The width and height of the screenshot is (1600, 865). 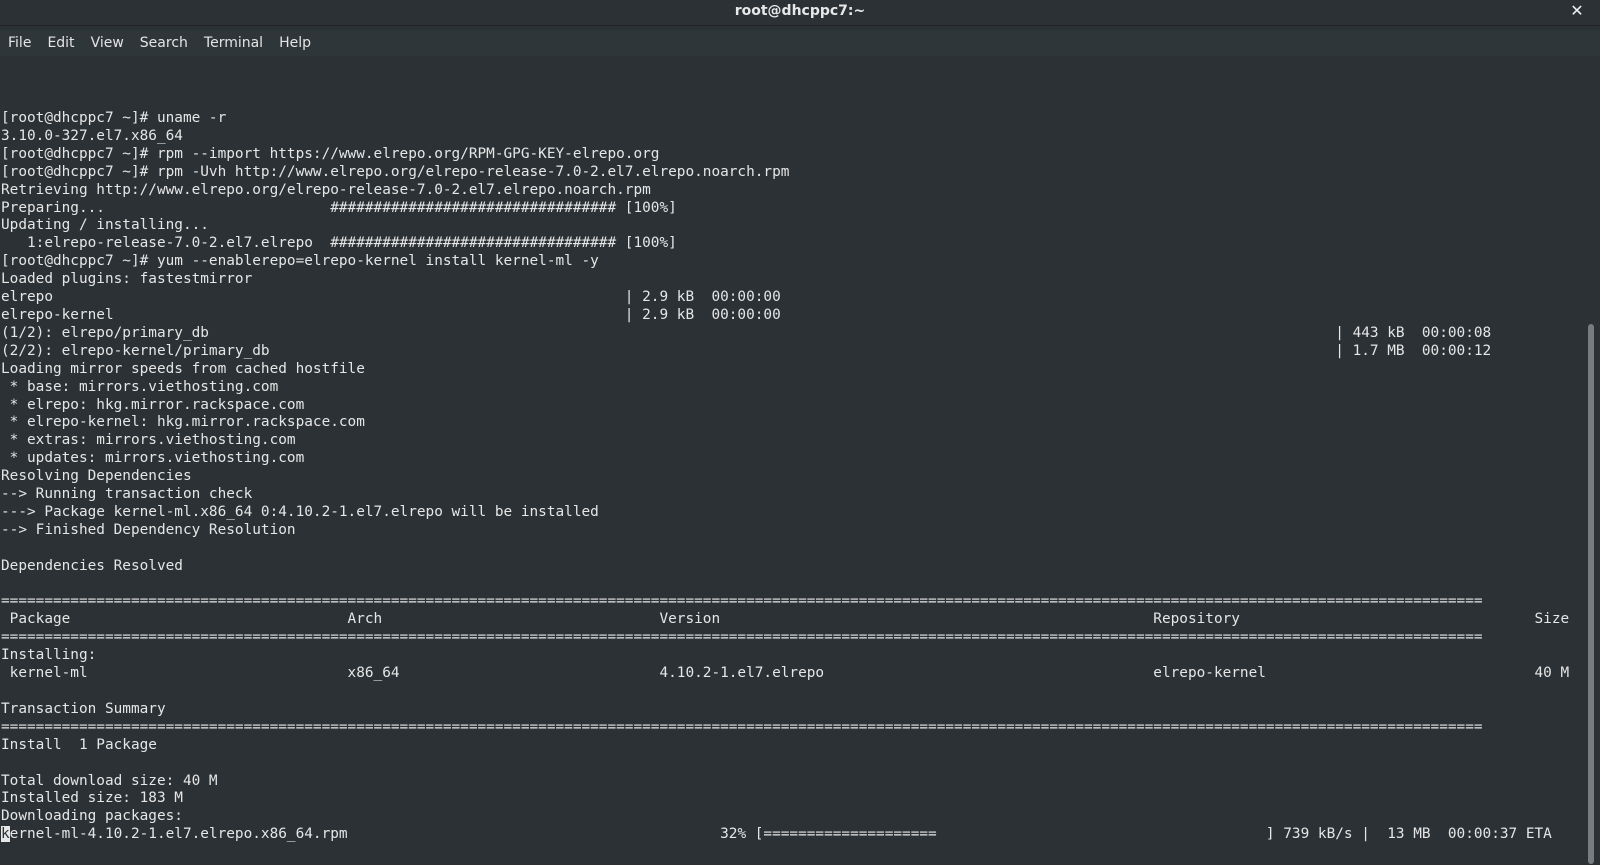 What do you see at coordinates (140, 386) in the screenshot?
I see `terminal-line: * base: mirrors.viethosting.com` at bounding box center [140, 386].